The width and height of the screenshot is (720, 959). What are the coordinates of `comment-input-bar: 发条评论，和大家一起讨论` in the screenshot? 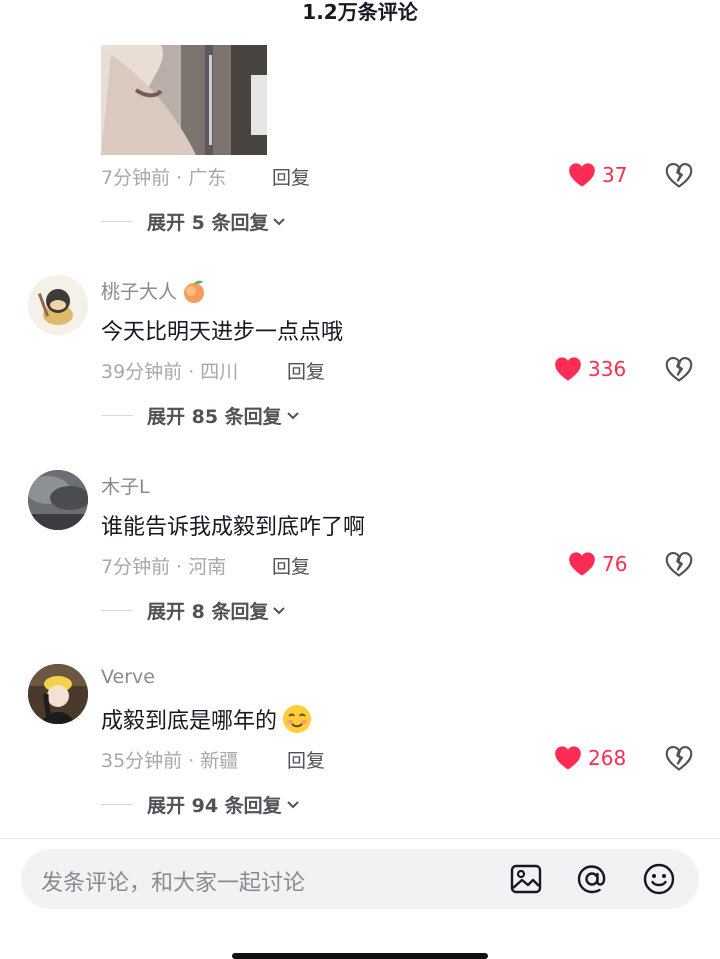 It's located at (360, 879).